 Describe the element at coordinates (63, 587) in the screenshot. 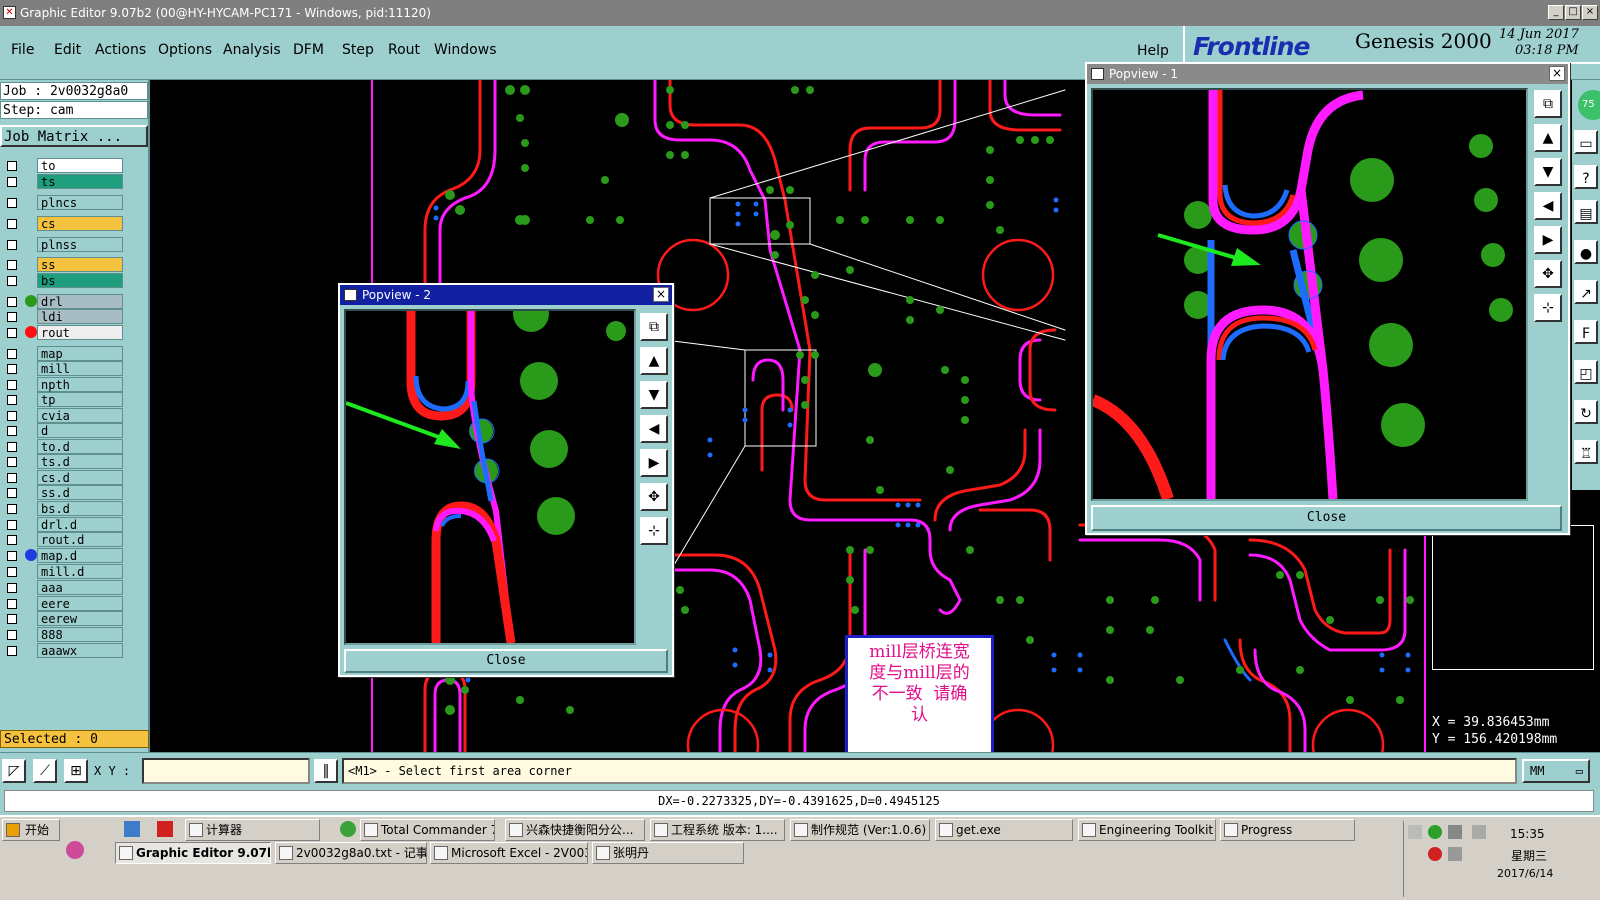

I see `layer-row: aaa` at that location.